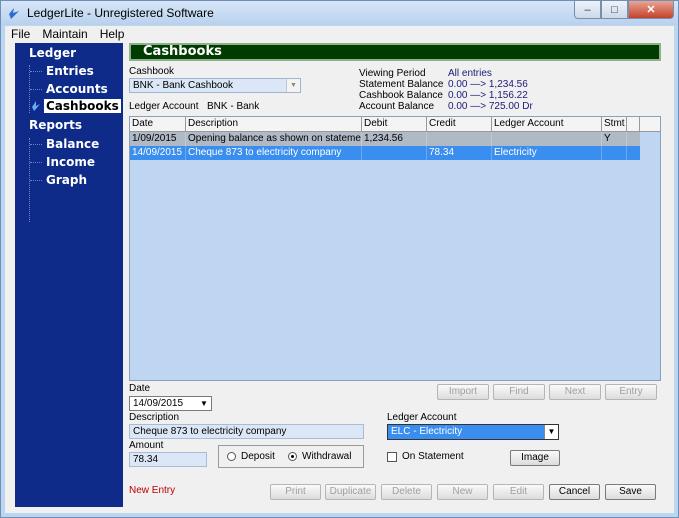 The width and height of the screenshot is (679, 518). I want to click on edit-button: Edit, so click(518, 492).